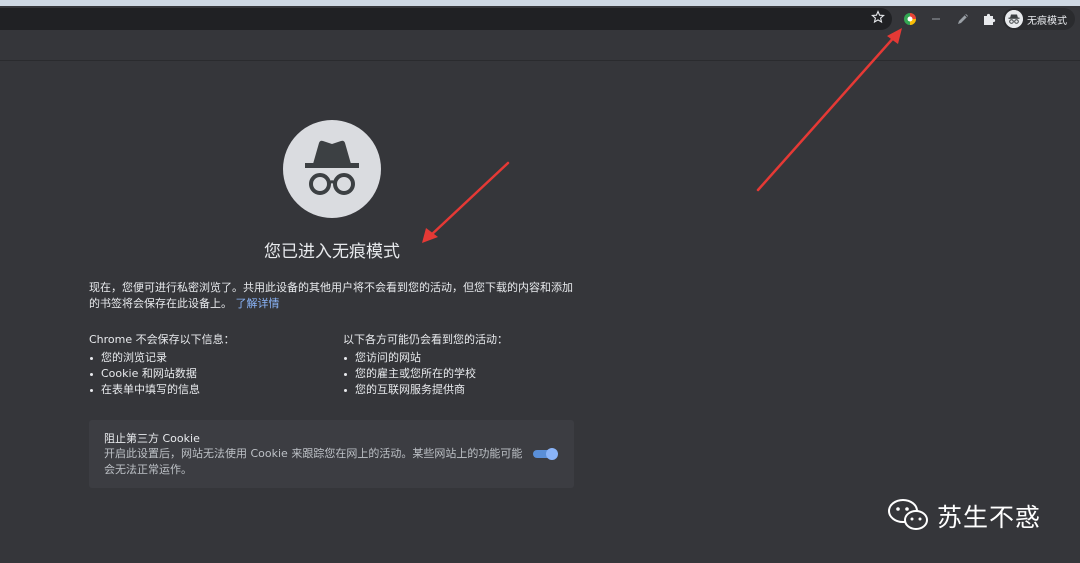  What do you see at coordinates (989, 517) in the screenshot?
I see `watermark-text: 苏生不惑` at bounding box center [989, 517].